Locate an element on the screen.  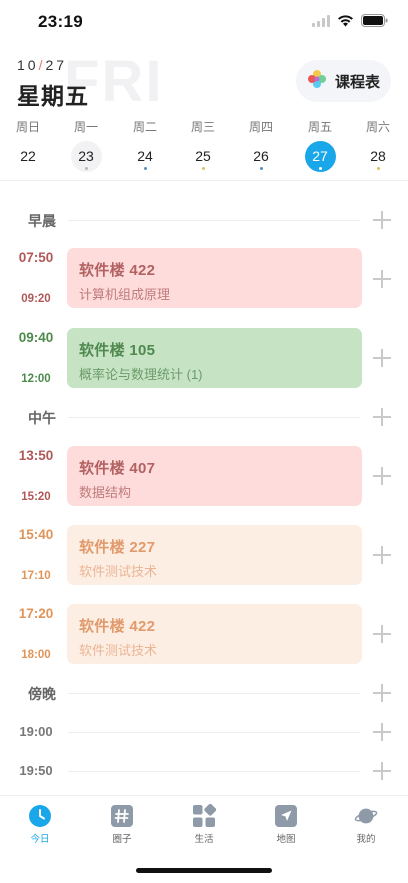
tab-life: 生活 is located at coordinates (204, 824).